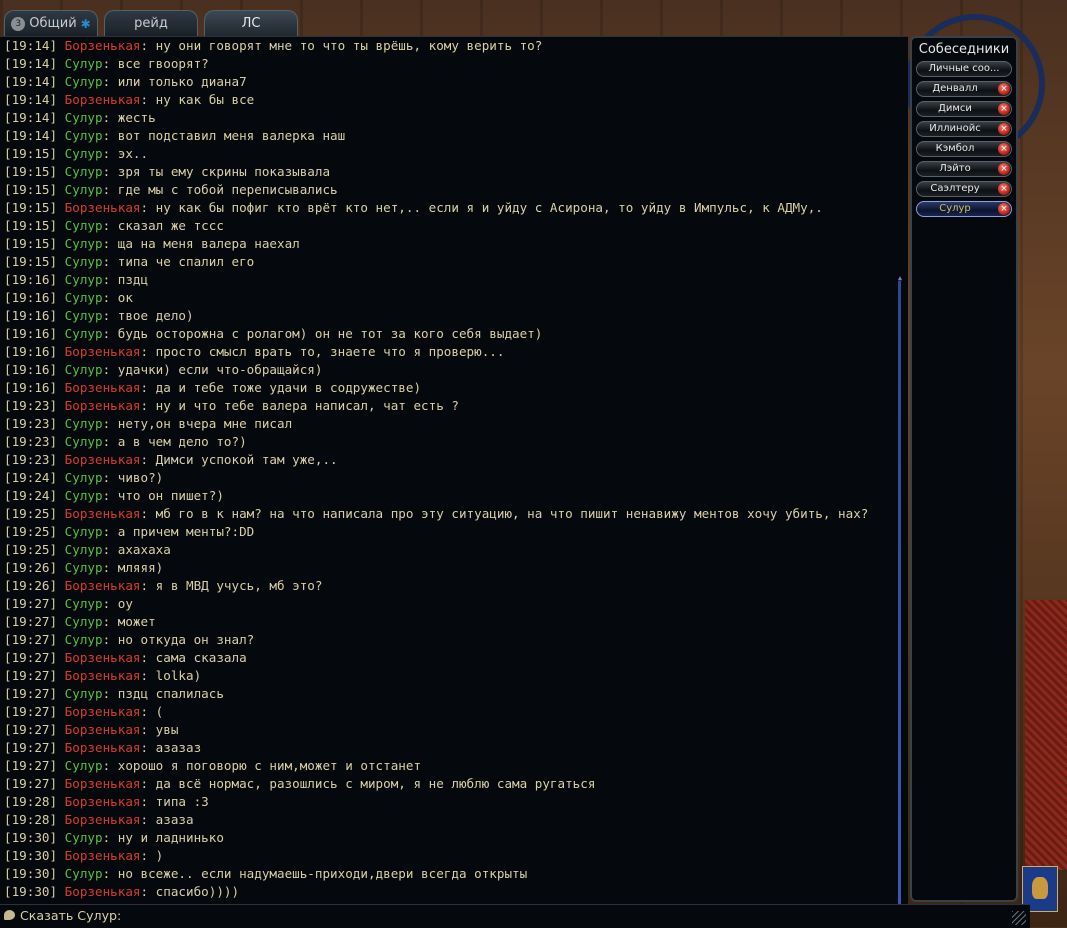 Image resolution: width=1067 pixels, height=928 pixels. I want to click on message-text: : да и тебе тоже удачи в содружестве), so click(281, 387).